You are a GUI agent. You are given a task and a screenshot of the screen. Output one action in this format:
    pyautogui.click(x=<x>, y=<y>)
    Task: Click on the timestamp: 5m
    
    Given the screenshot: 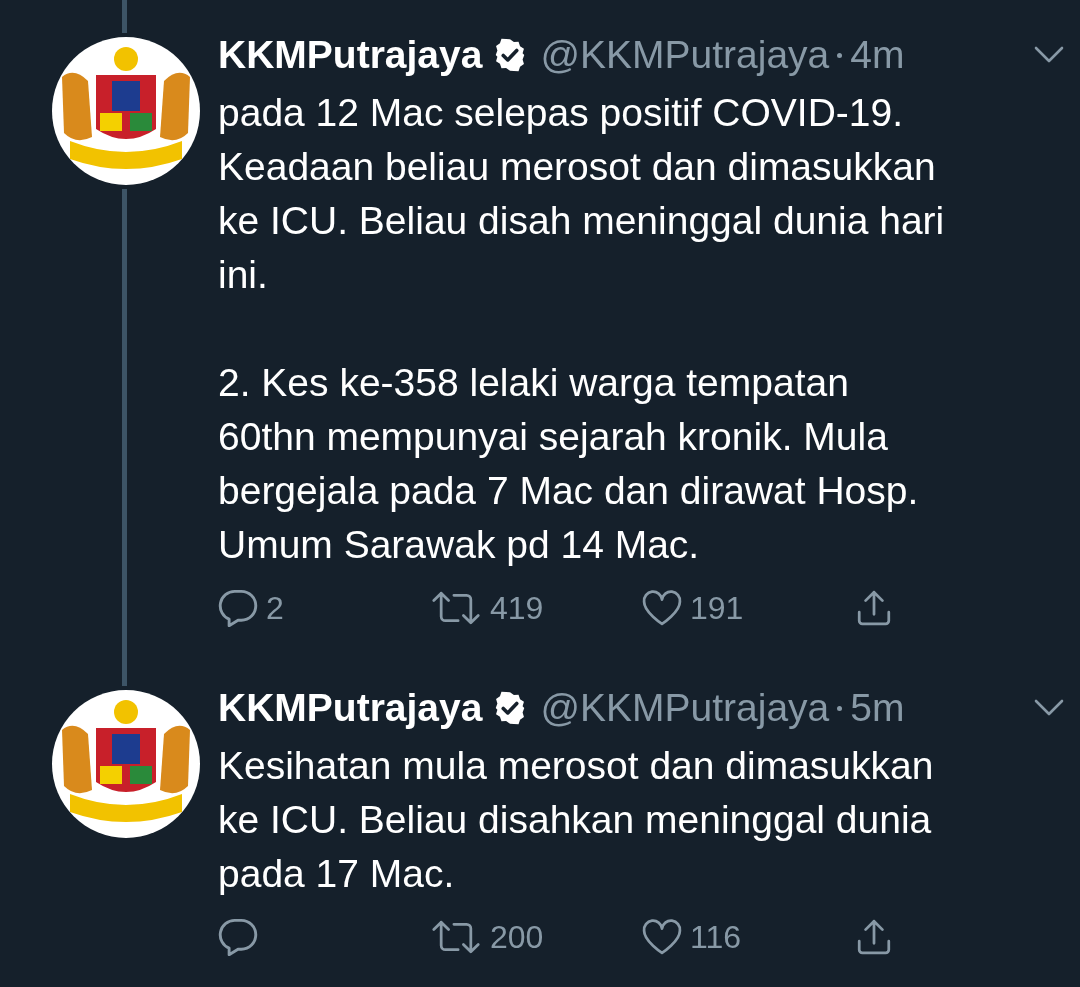 What is the action you would take?
    pyautogui.click(x=877, y=708)
    